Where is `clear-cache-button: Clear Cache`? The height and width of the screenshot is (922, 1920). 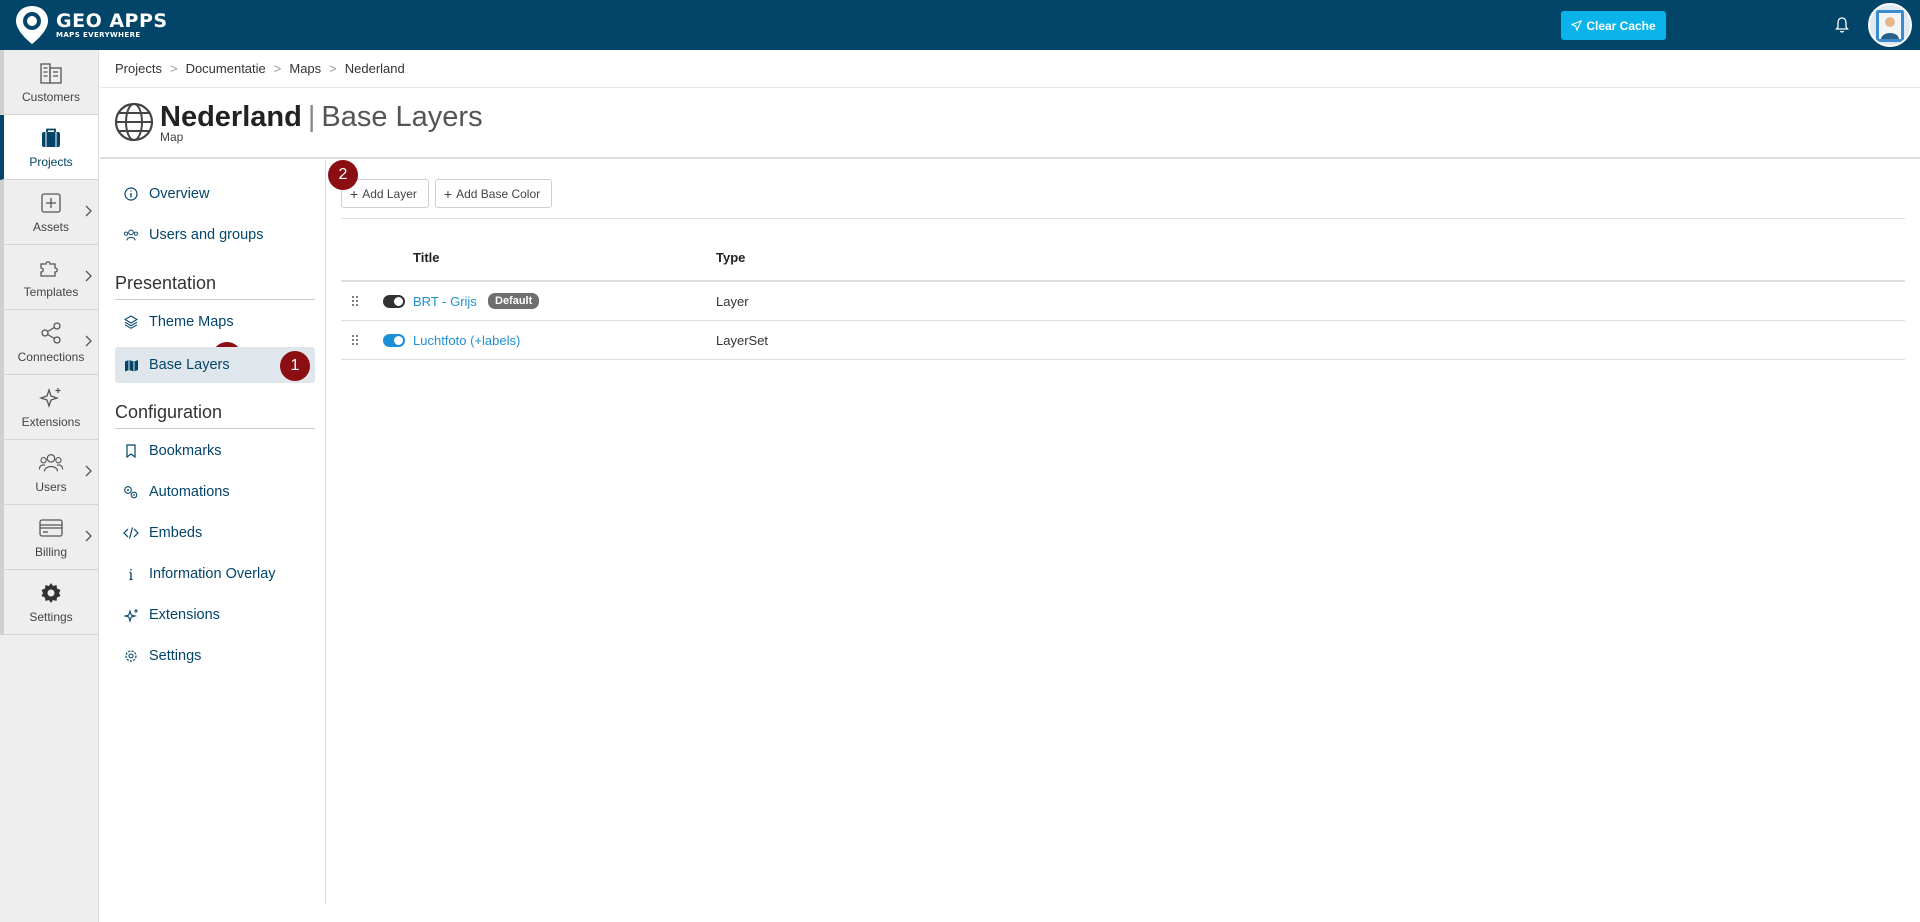
clear-cache-button: Clear Cache is located at coordinates (1613, 25).